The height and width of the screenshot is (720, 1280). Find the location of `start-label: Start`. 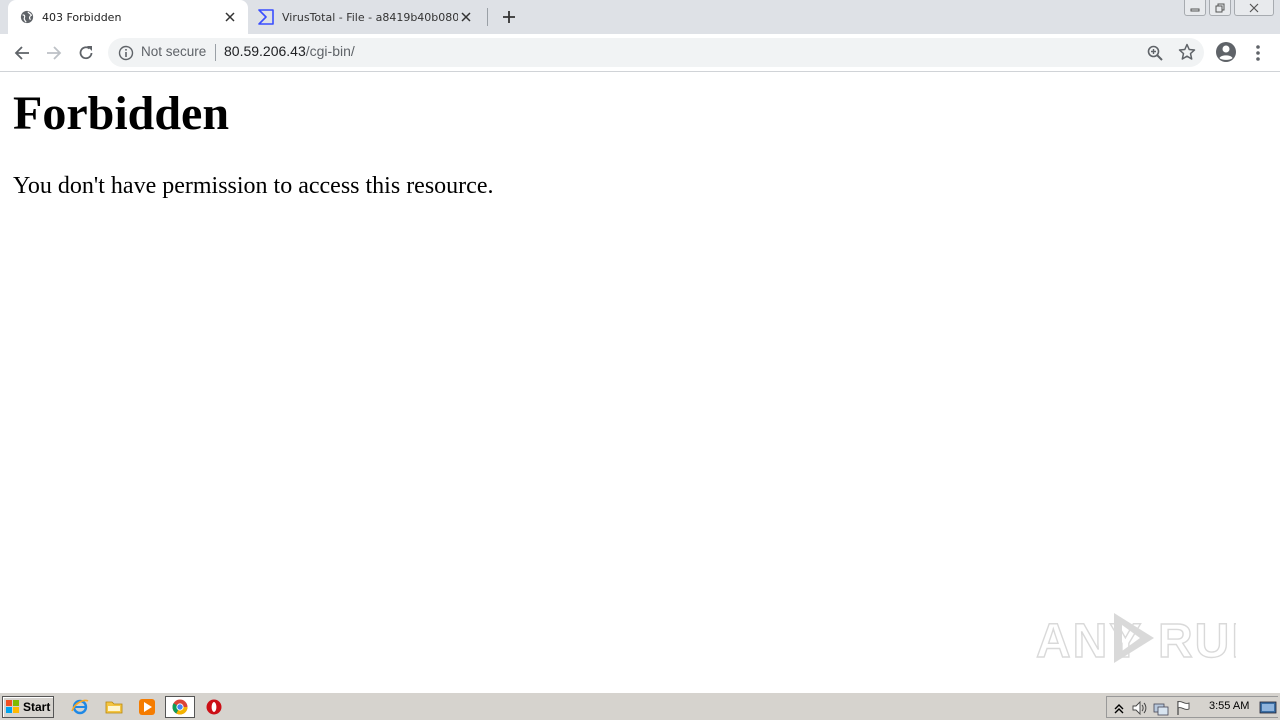

start-label: Start is located at coordinates (37, 707).